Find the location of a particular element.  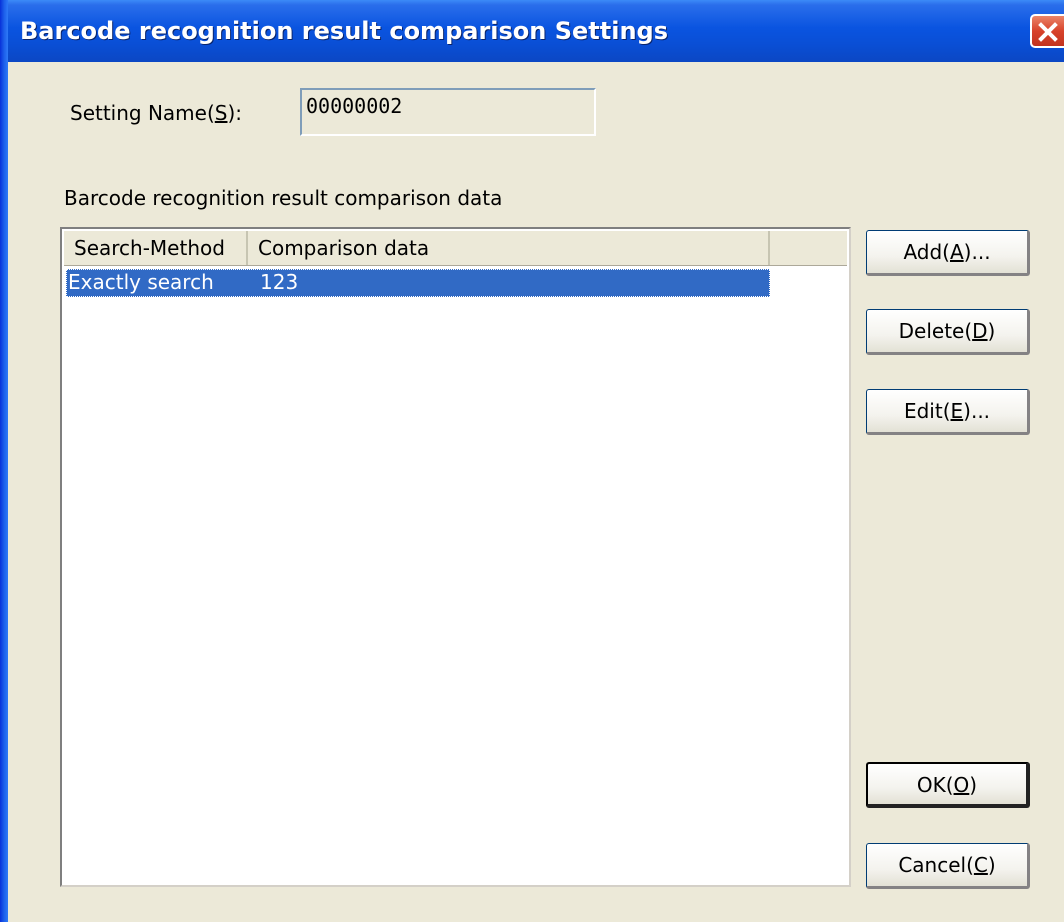

row-comparison-data: 123 is located at coordinates (279, 282).